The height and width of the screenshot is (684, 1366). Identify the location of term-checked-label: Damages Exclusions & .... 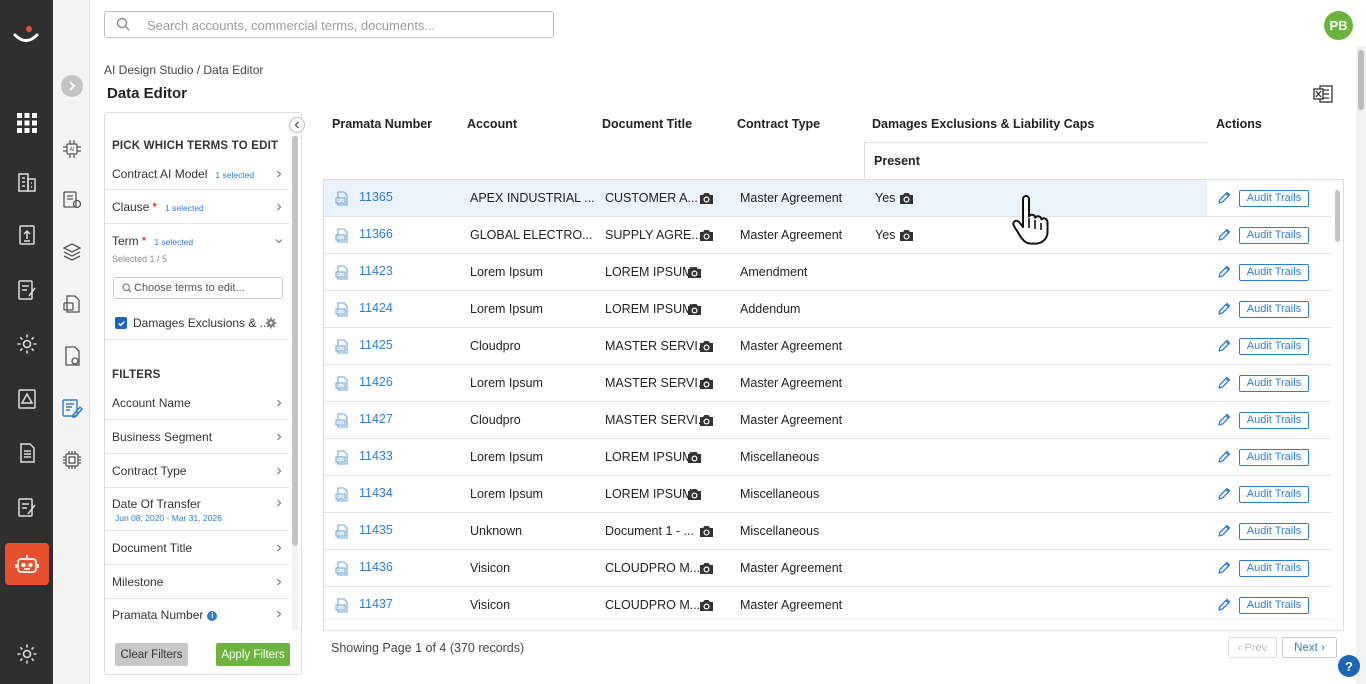
(201, 323).